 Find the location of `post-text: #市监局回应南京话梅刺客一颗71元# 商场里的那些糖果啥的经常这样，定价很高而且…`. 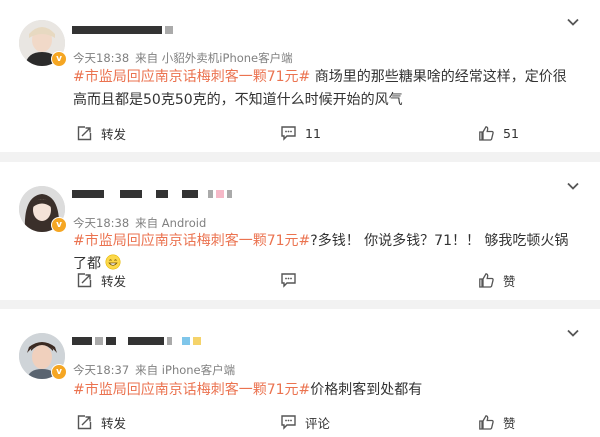

post-text: #市监局回应南京话梅刺客一颗71元# 商场里的那些糖果啥的经常这样，定价很高而且… is located at coordinates (326, 89).